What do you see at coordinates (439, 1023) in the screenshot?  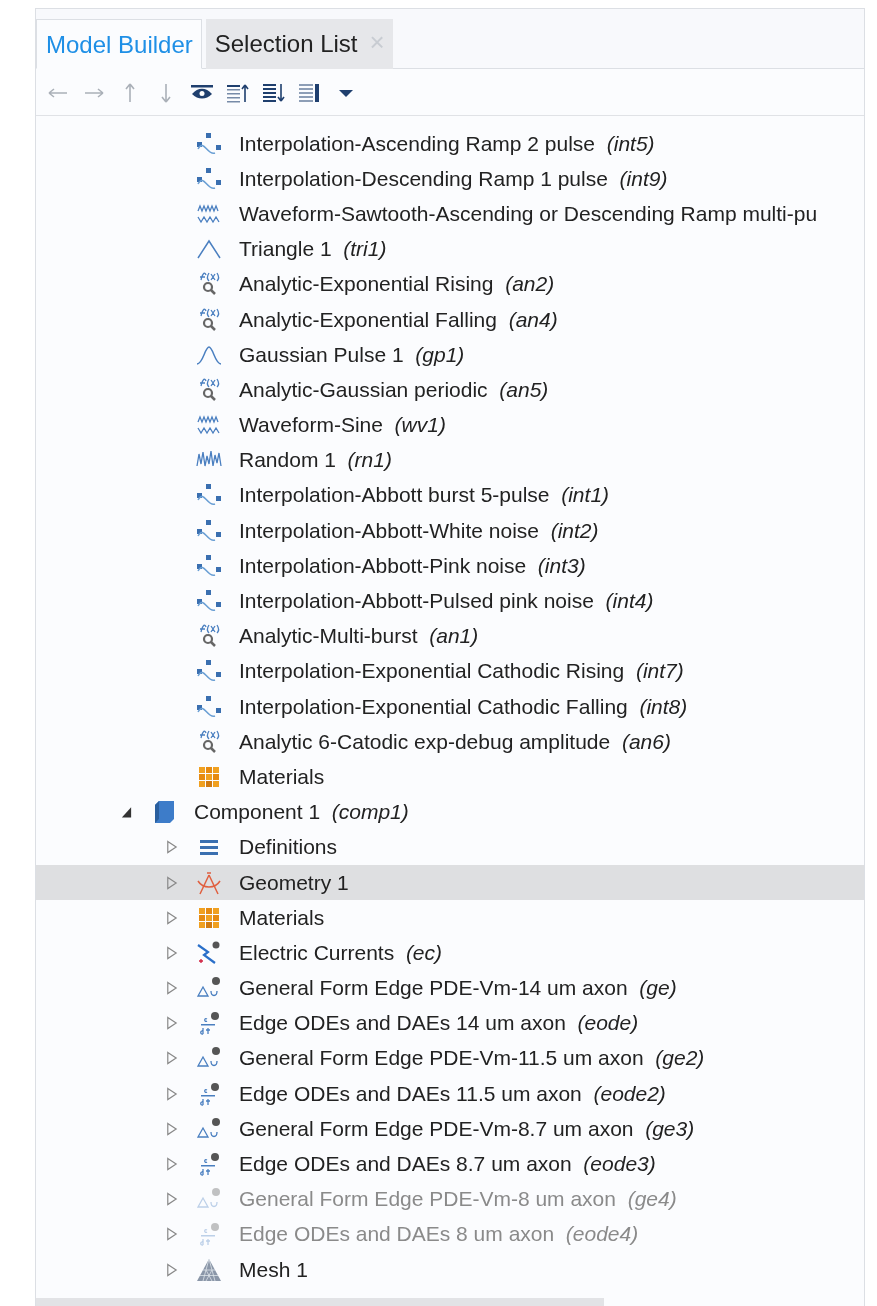 I see `tree-item: Edge ODEs and DAEs 14 um axon (eode)` at bounding box center [439, 1023].